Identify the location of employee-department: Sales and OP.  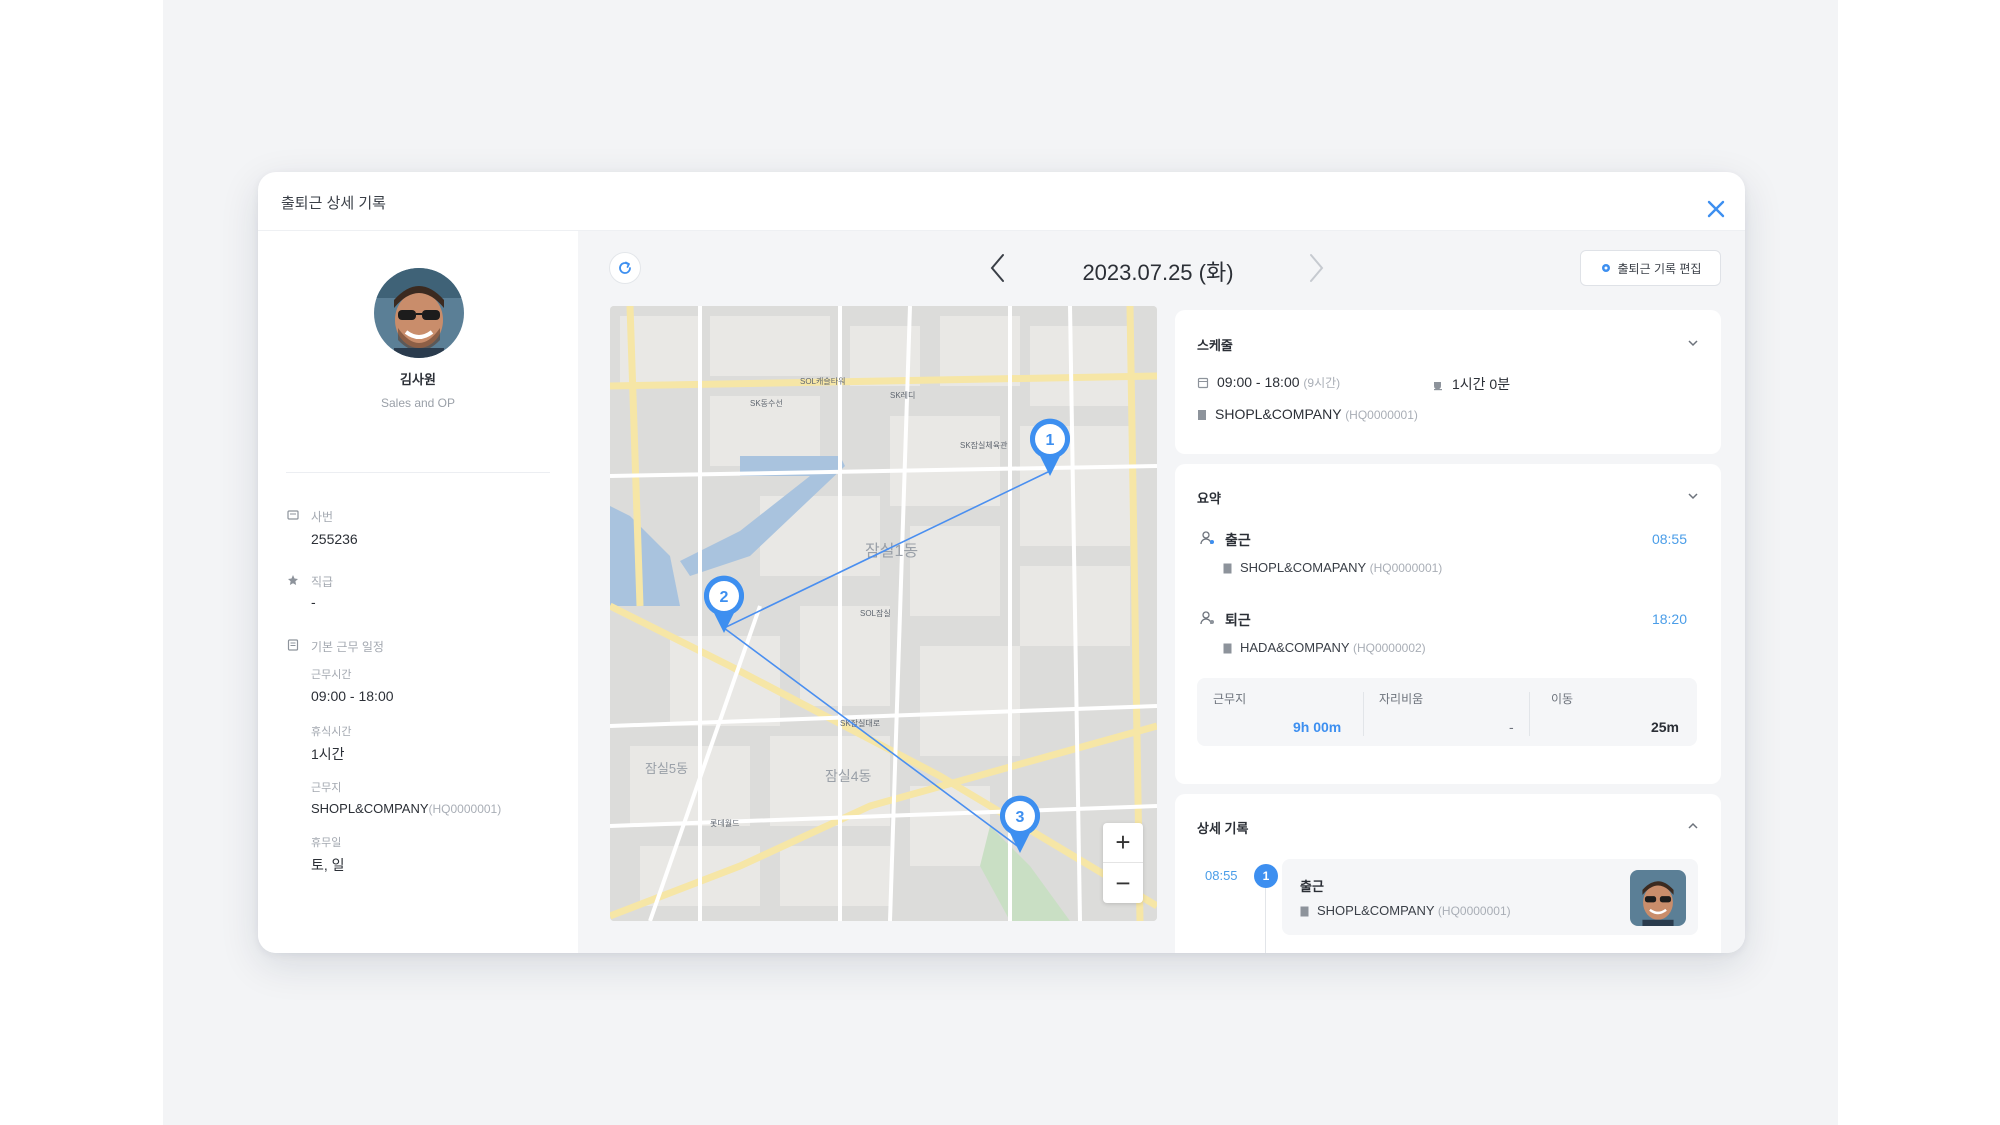
(418, 403).